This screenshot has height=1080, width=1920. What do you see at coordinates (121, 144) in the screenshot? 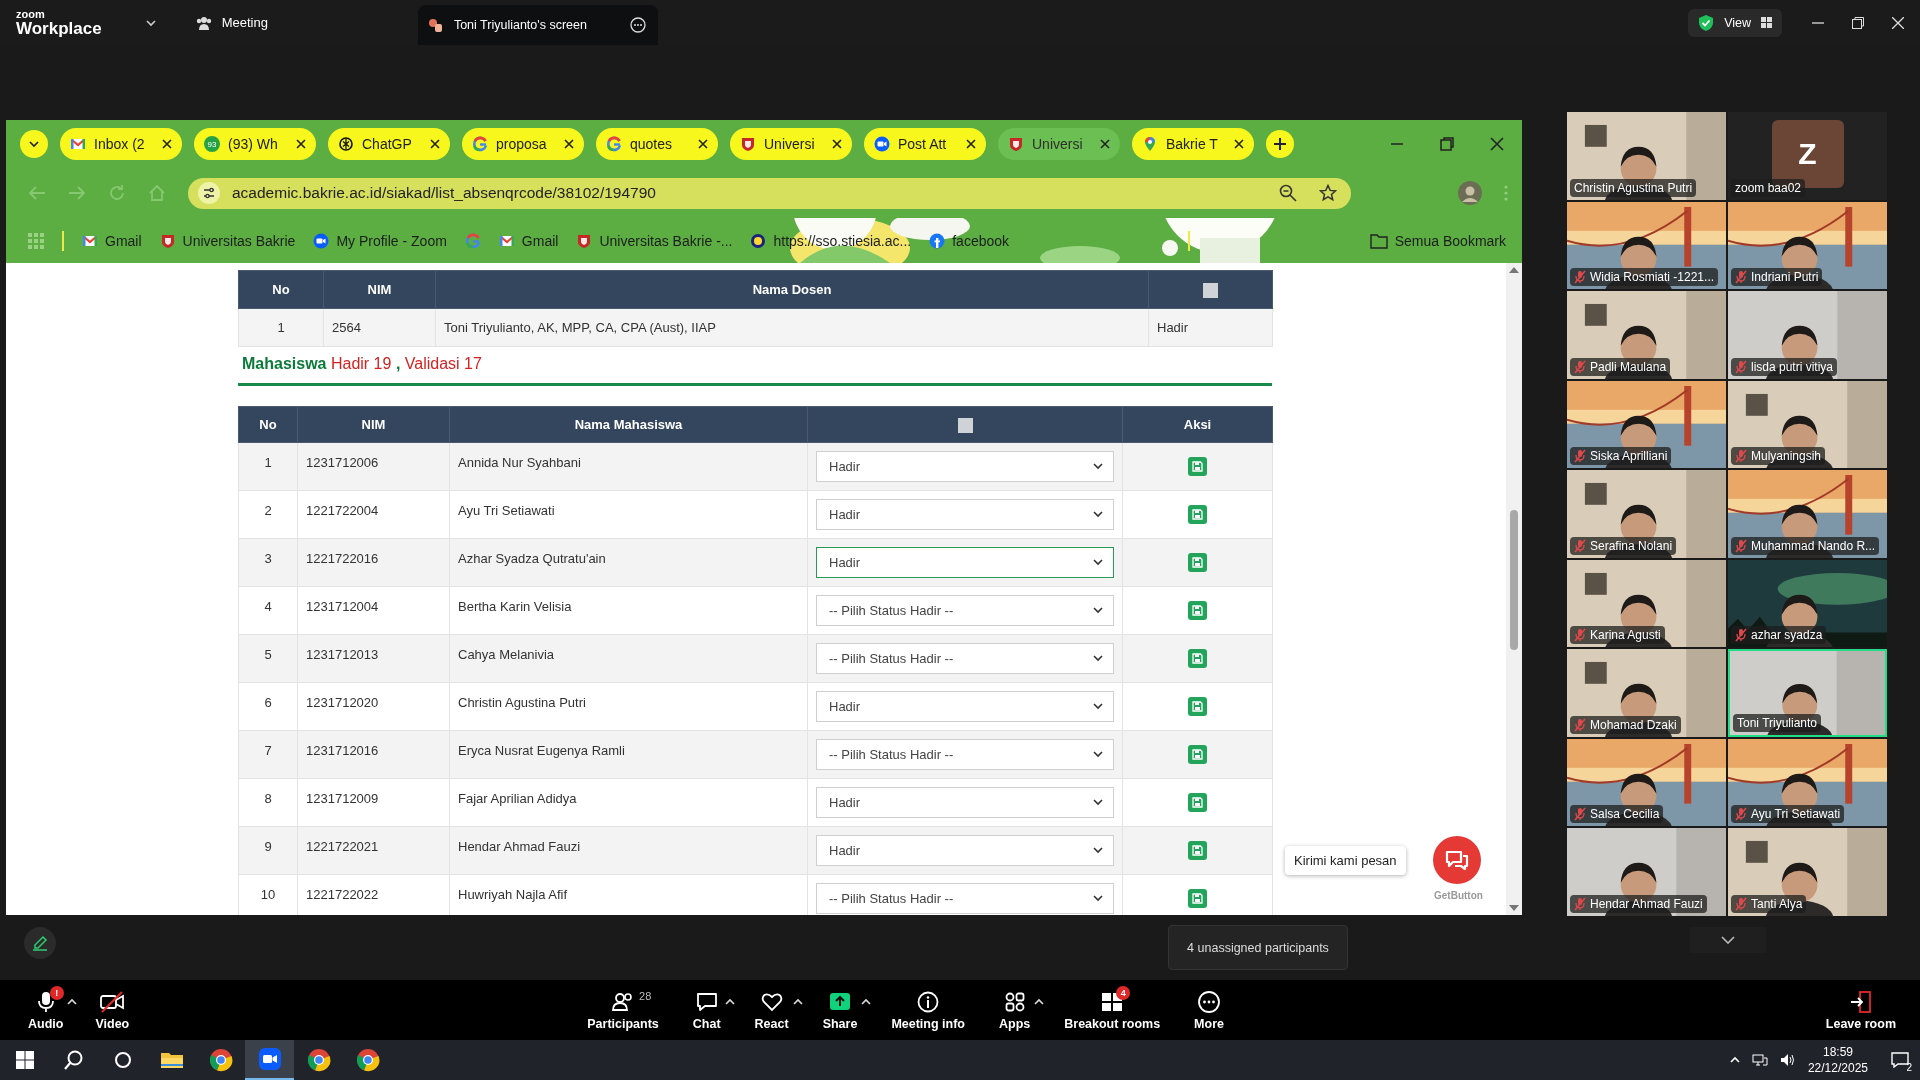
I see `browser-tab: Inbox (2` at bounding box center [121, 144].